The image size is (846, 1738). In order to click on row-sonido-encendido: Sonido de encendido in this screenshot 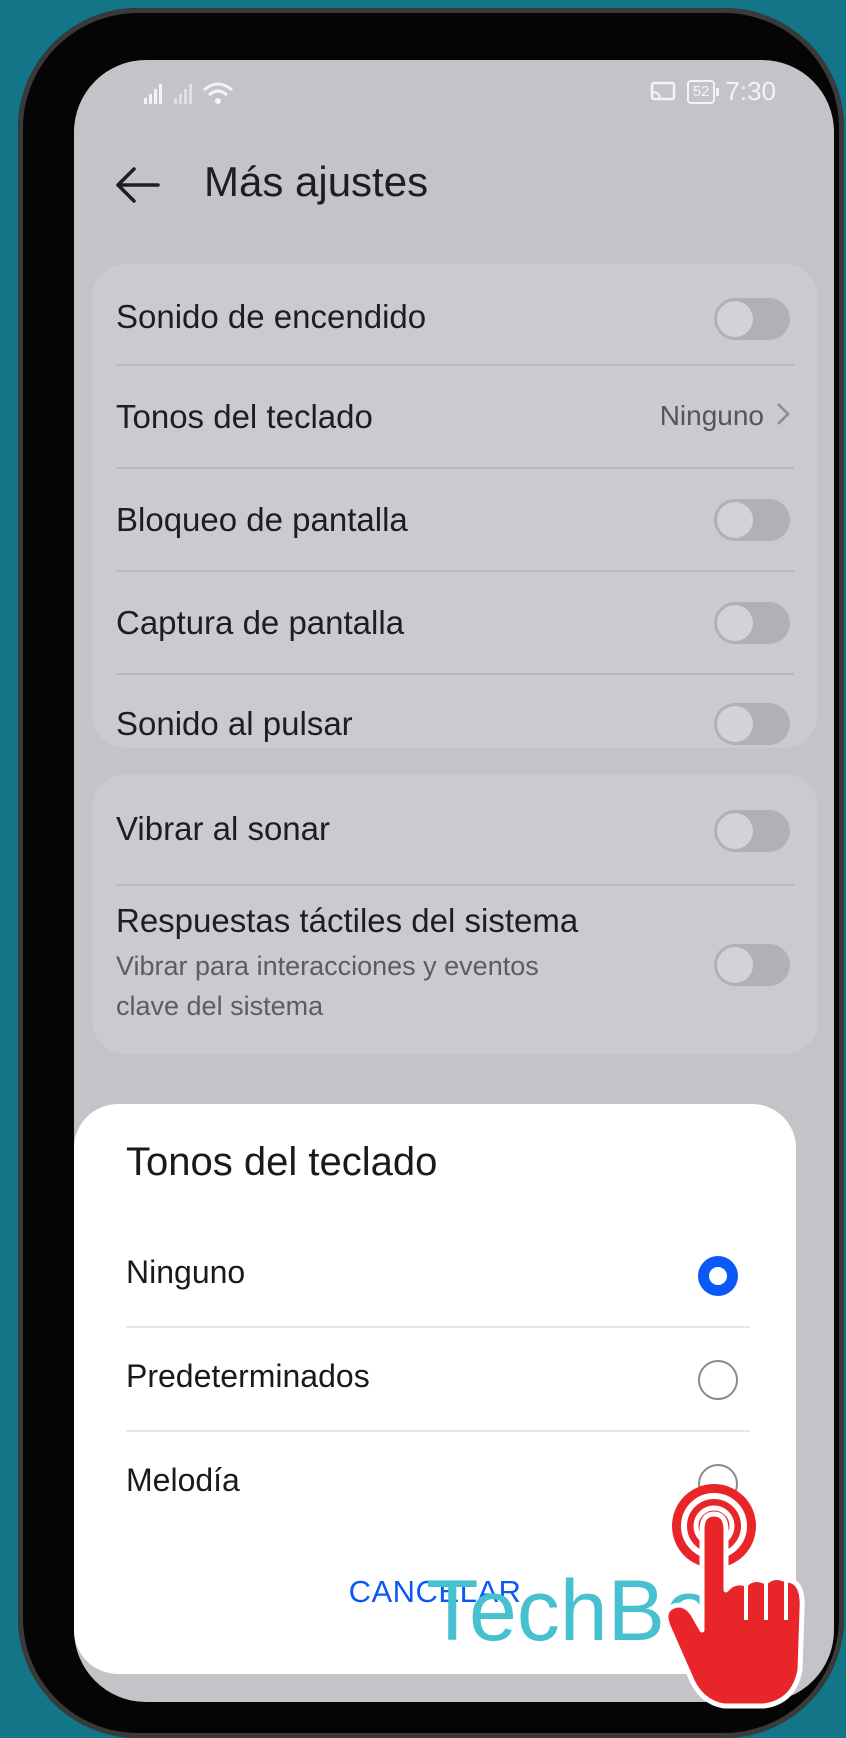, I will do `click(455, 314)`.